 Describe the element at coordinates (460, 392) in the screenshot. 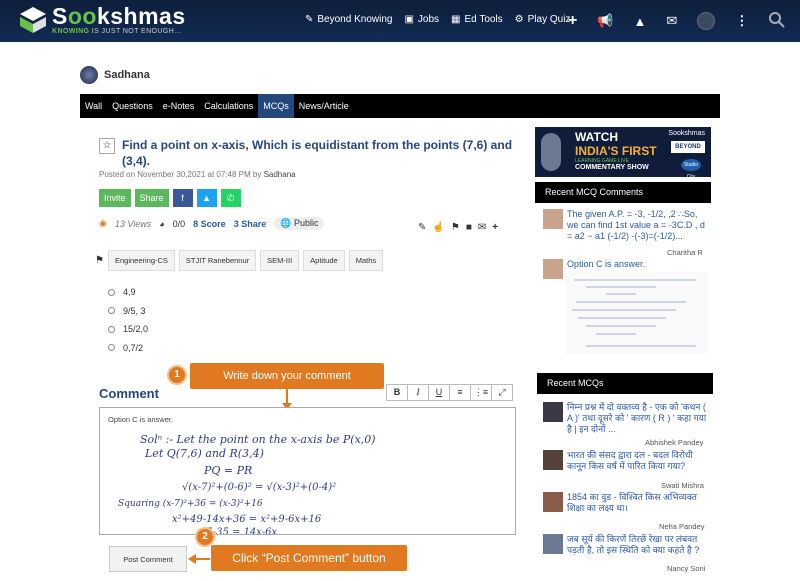

I see `ordered-list-icon: ≡` at that location.